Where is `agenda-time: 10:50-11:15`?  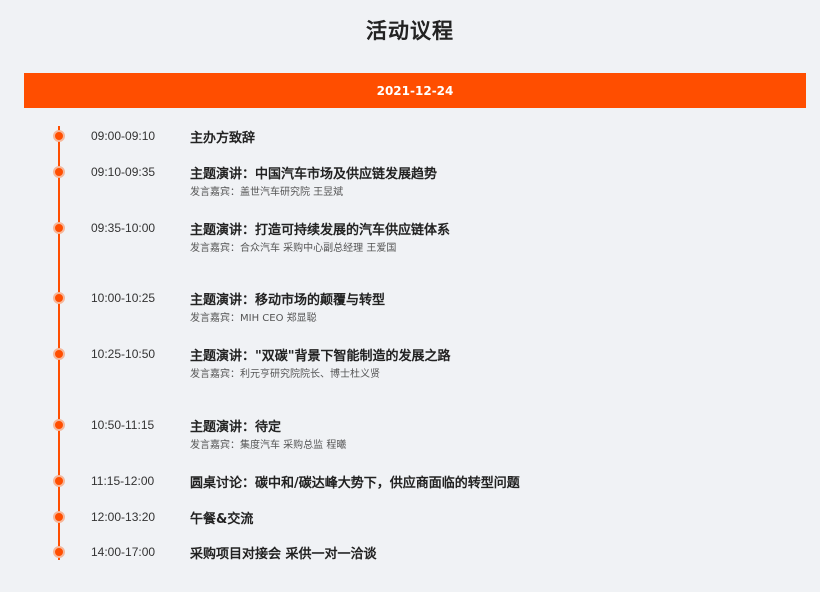 agenda-time: 10:50-11:15 is located at coordinates (123, 425).